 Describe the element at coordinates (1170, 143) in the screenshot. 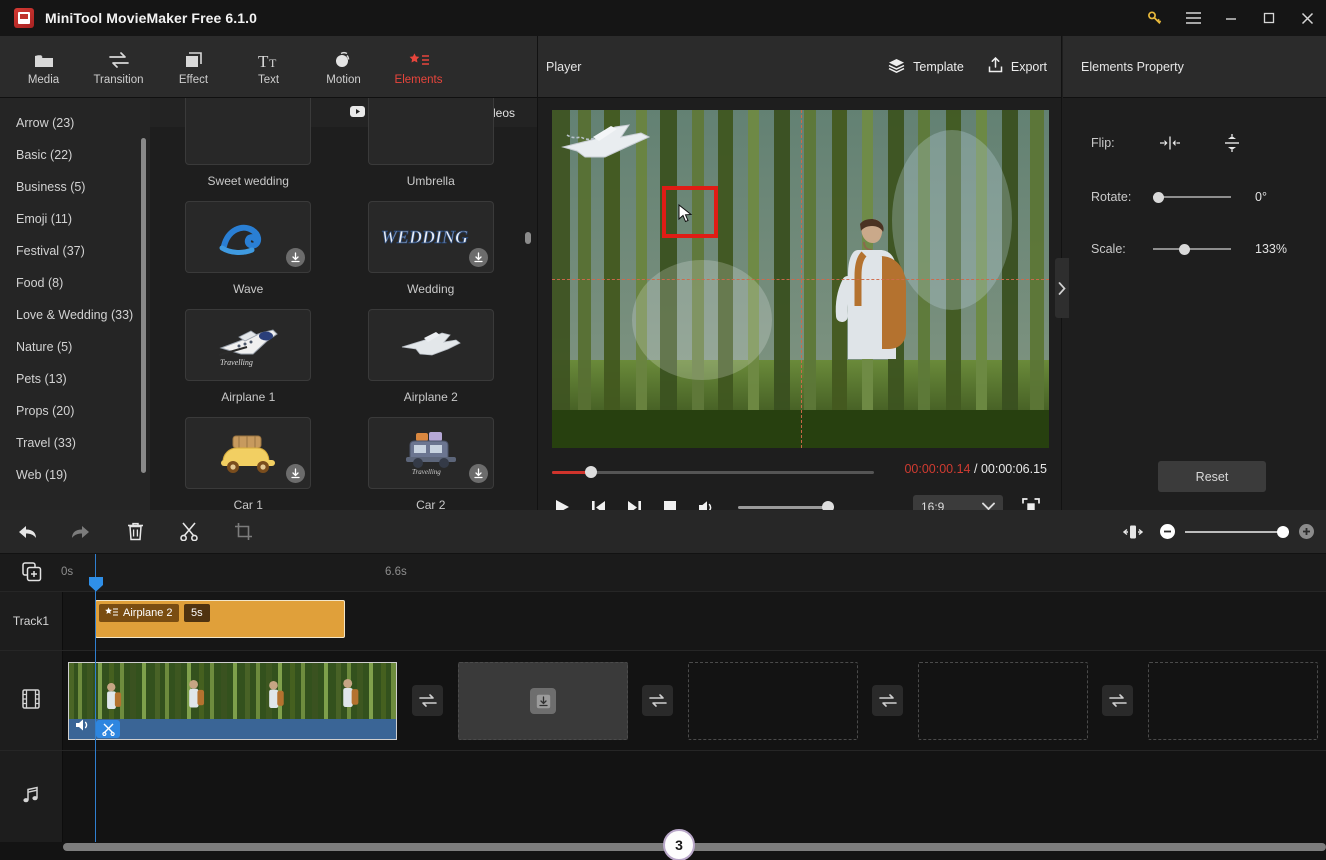

I see `flip-horizontal-icon` at that location.